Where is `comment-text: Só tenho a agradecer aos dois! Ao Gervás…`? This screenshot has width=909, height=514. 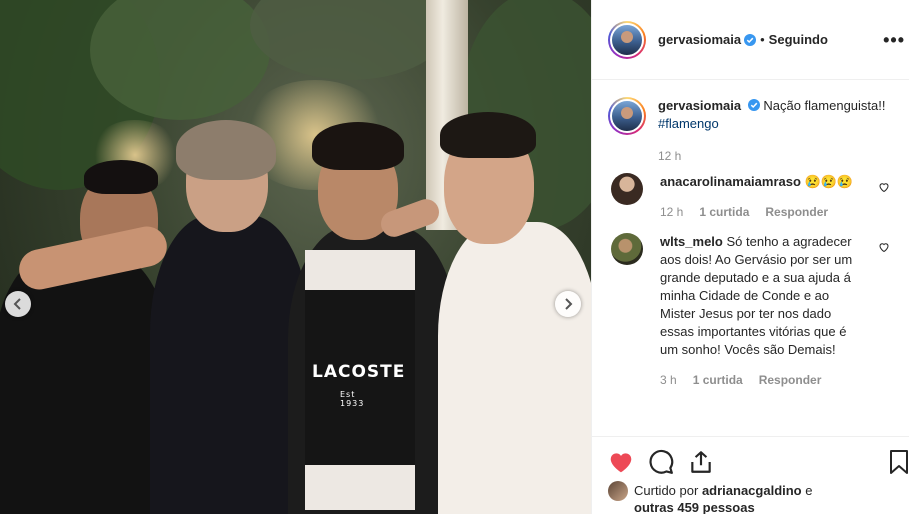 comment-text: Só tenho a agradecer aos dois! Ao Gervás… is located at coordinates (756, 295).